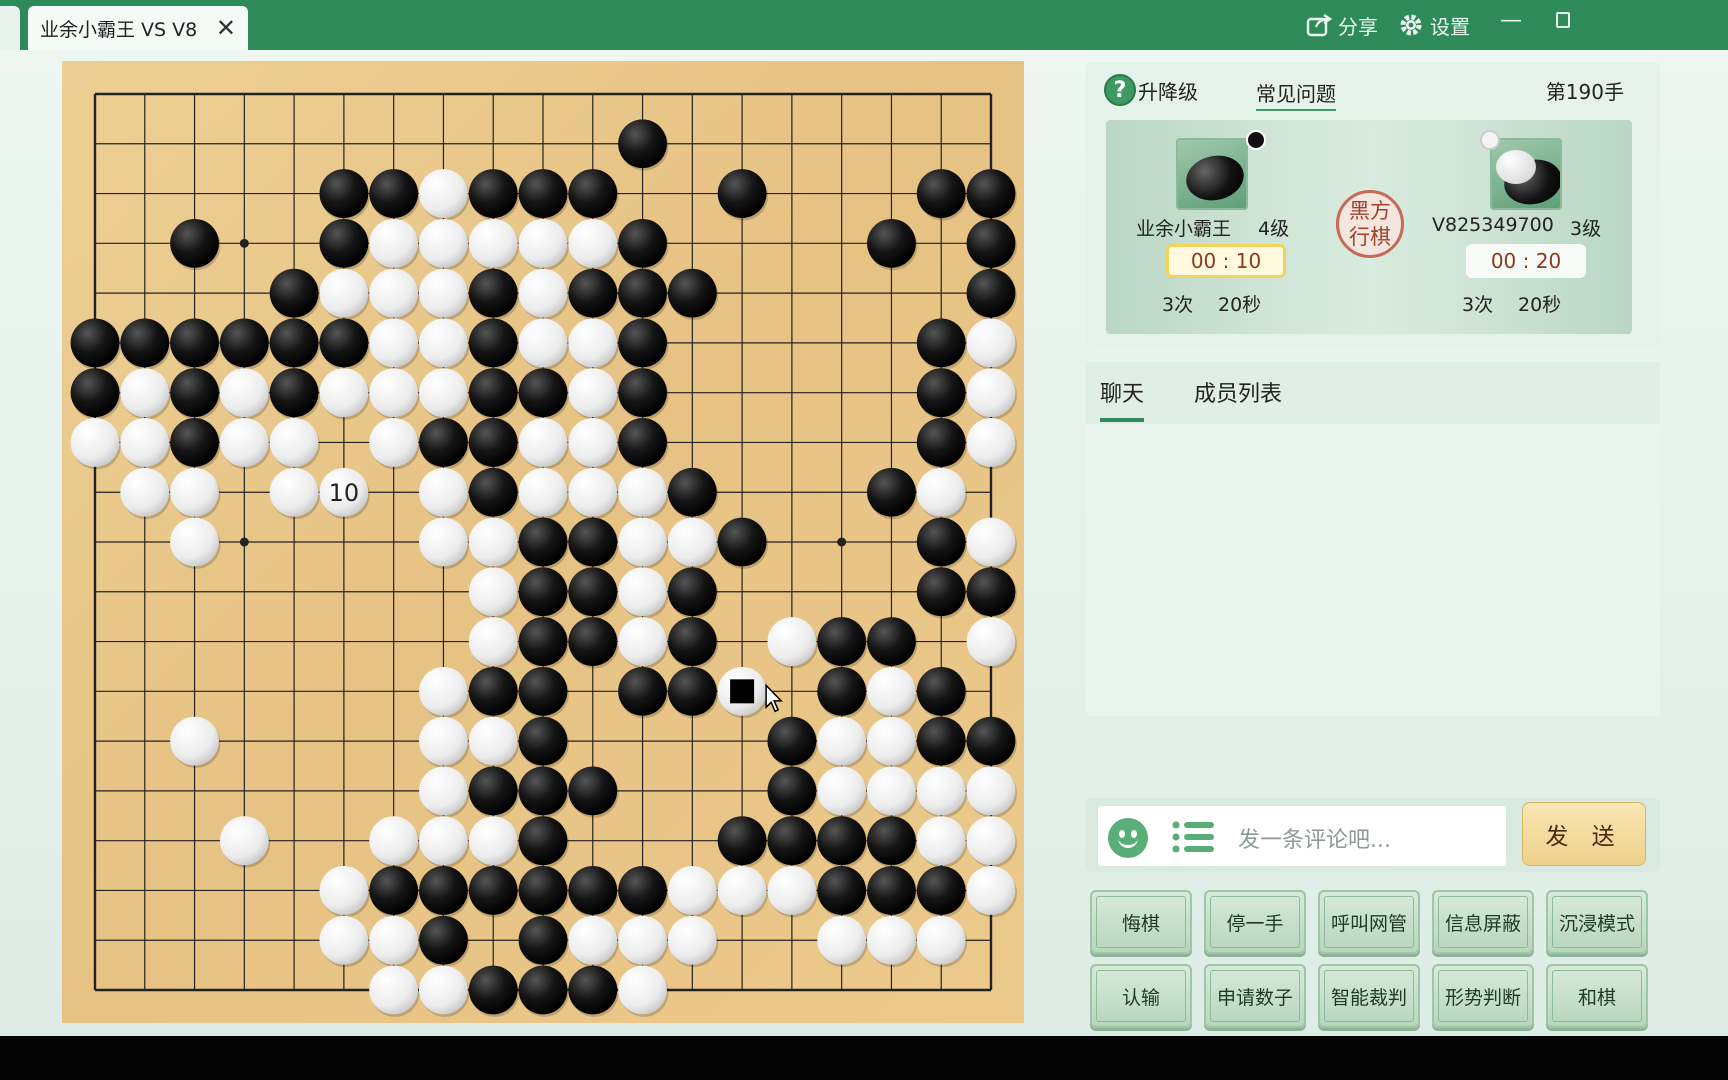  Describe the element at coordinates (1434, 25) in the screenshot. I see `settings-button: 设置` at that location.